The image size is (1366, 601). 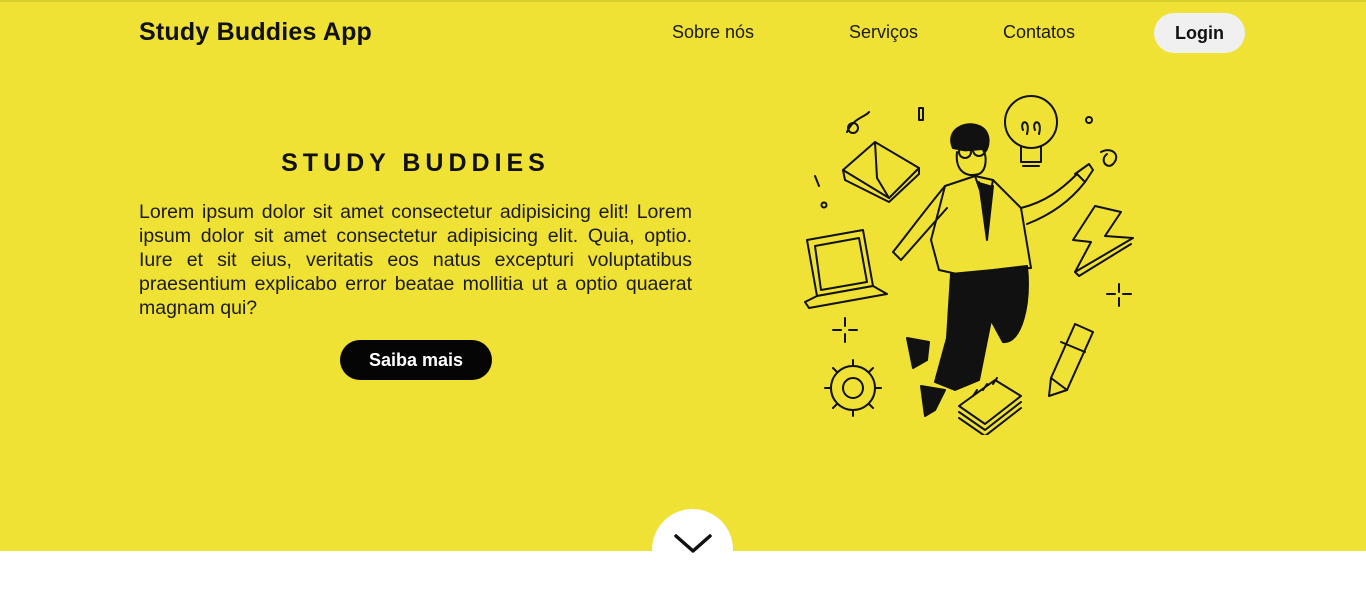 I want to click on gear-icon, so click(x=853, y=388).